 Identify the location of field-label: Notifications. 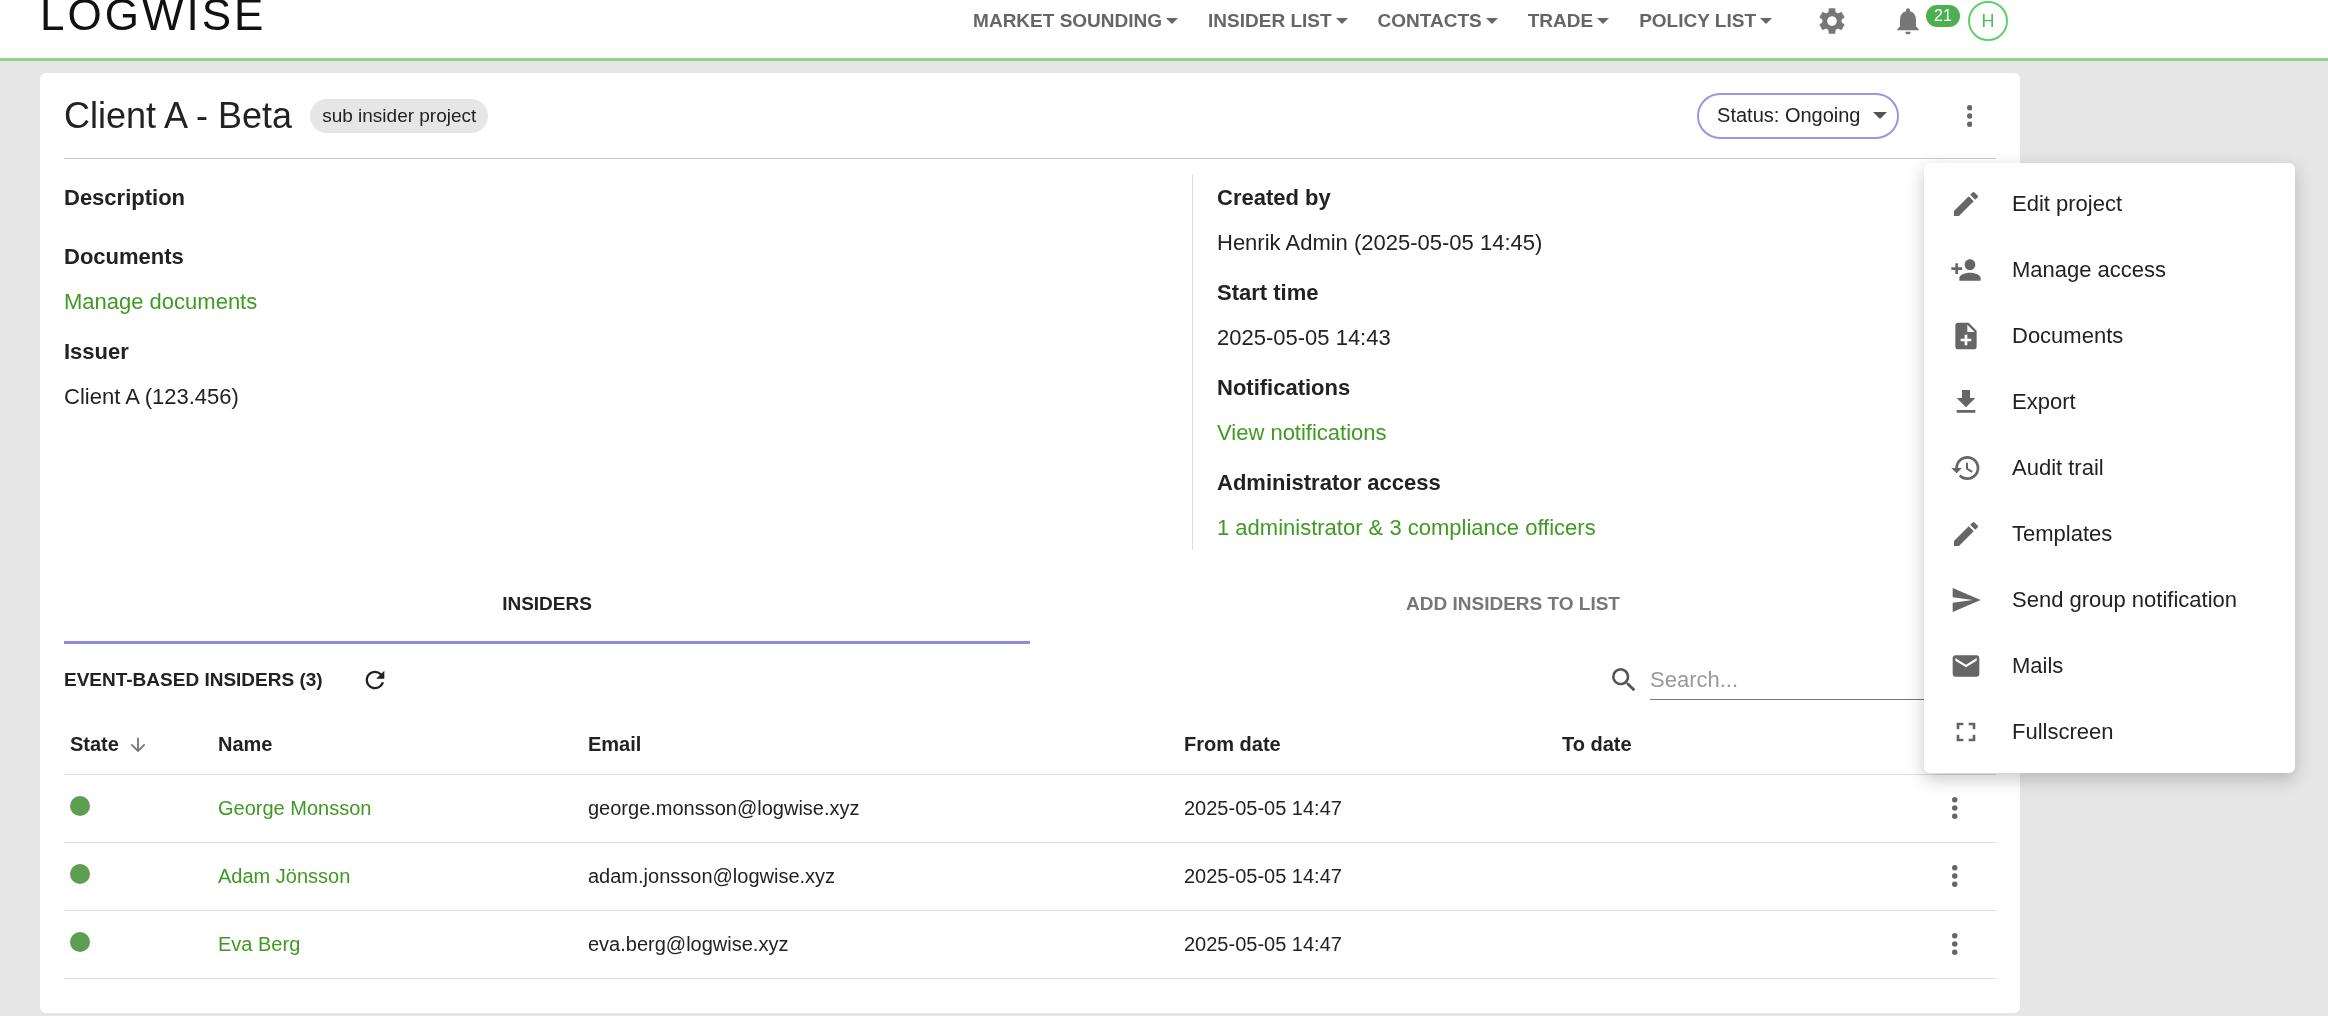
(1284, 388).